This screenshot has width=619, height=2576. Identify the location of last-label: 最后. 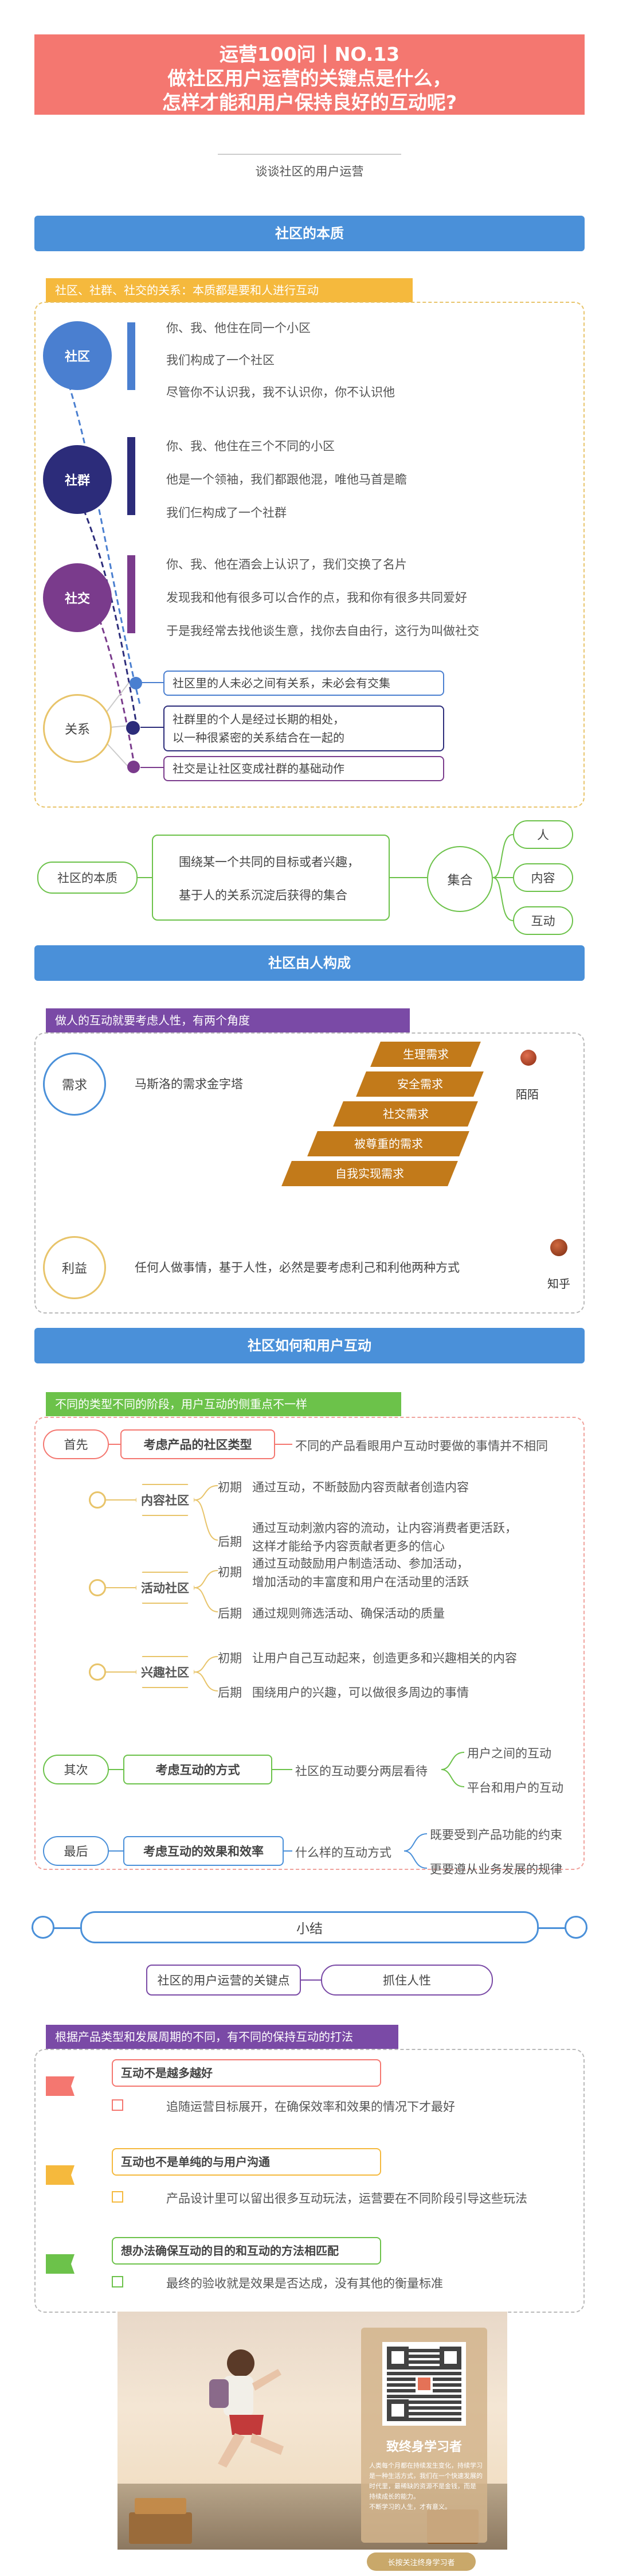
(76, 1851).